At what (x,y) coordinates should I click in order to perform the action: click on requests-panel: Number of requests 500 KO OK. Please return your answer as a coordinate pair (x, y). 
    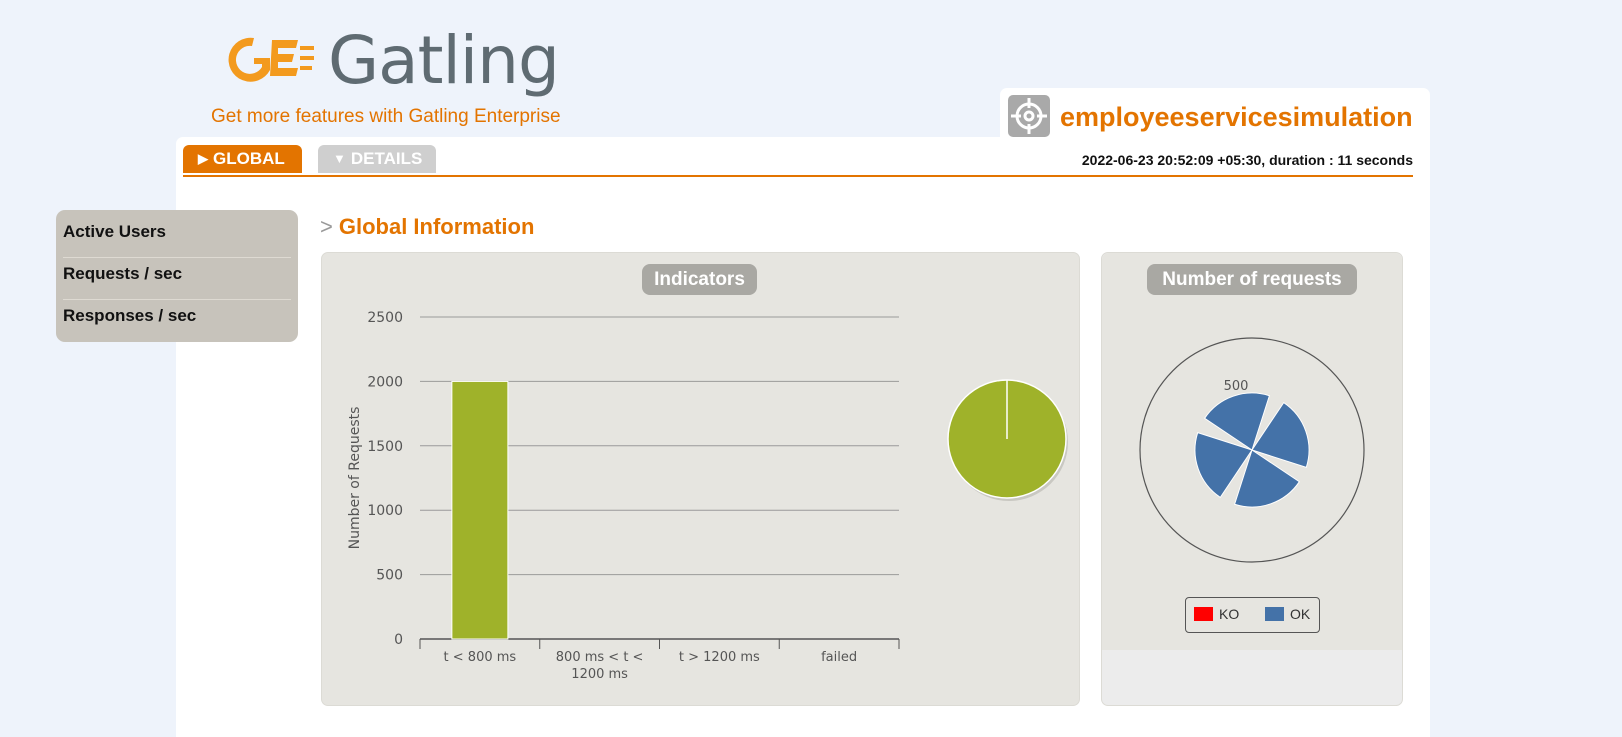
    Looking at the image, I should click on (1252, 479).